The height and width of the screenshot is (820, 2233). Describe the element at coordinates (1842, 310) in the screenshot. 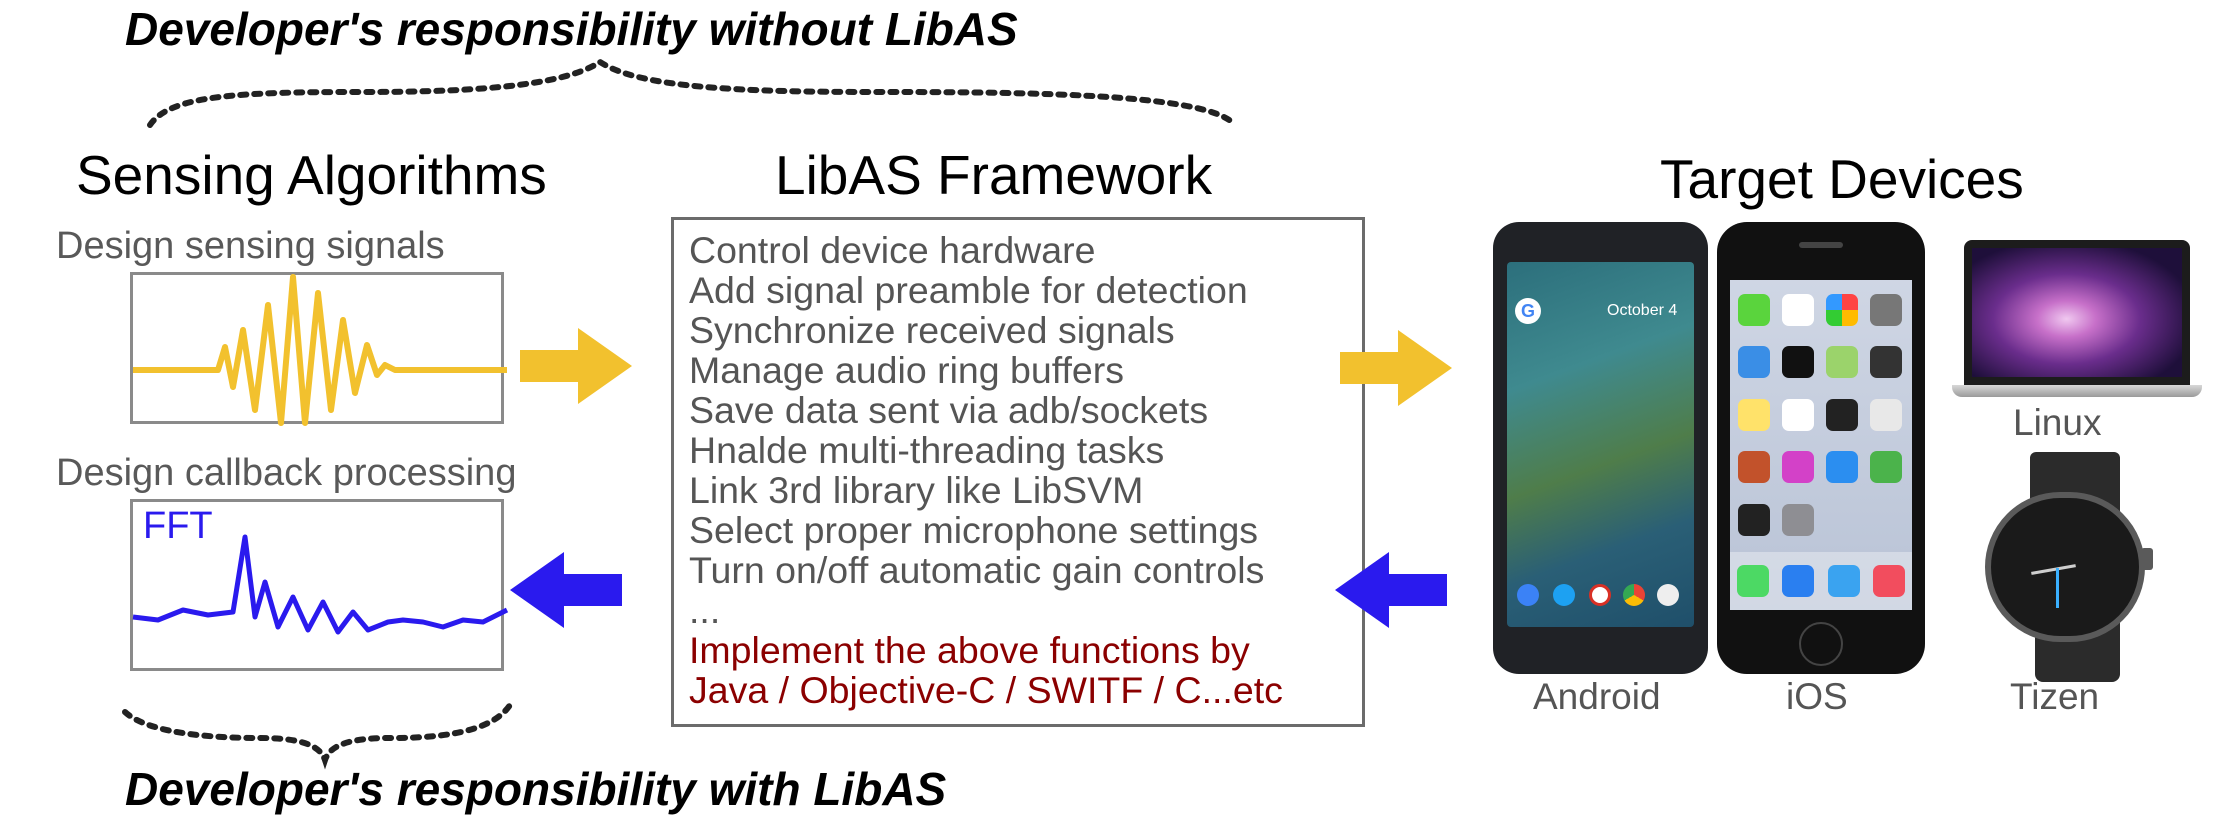

I see `photos-icon` at that location.